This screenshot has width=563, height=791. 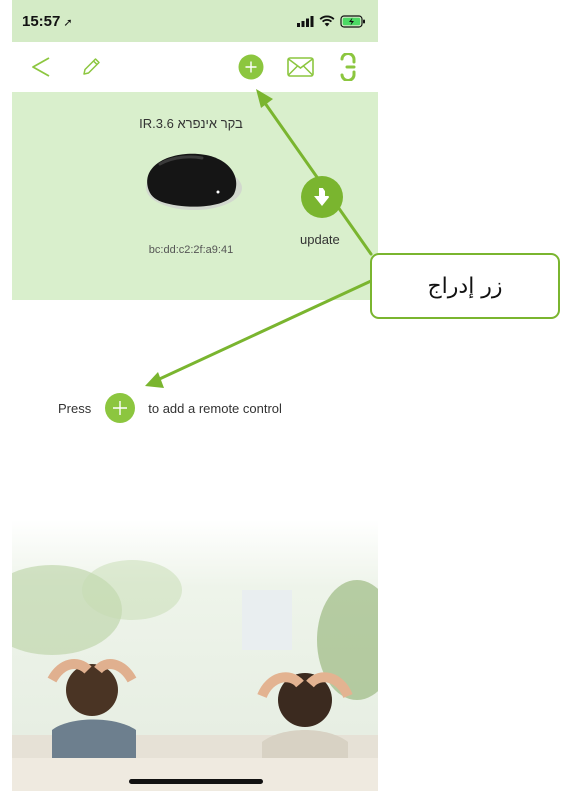 I want to click on add-button, so click(x=251, y=67).